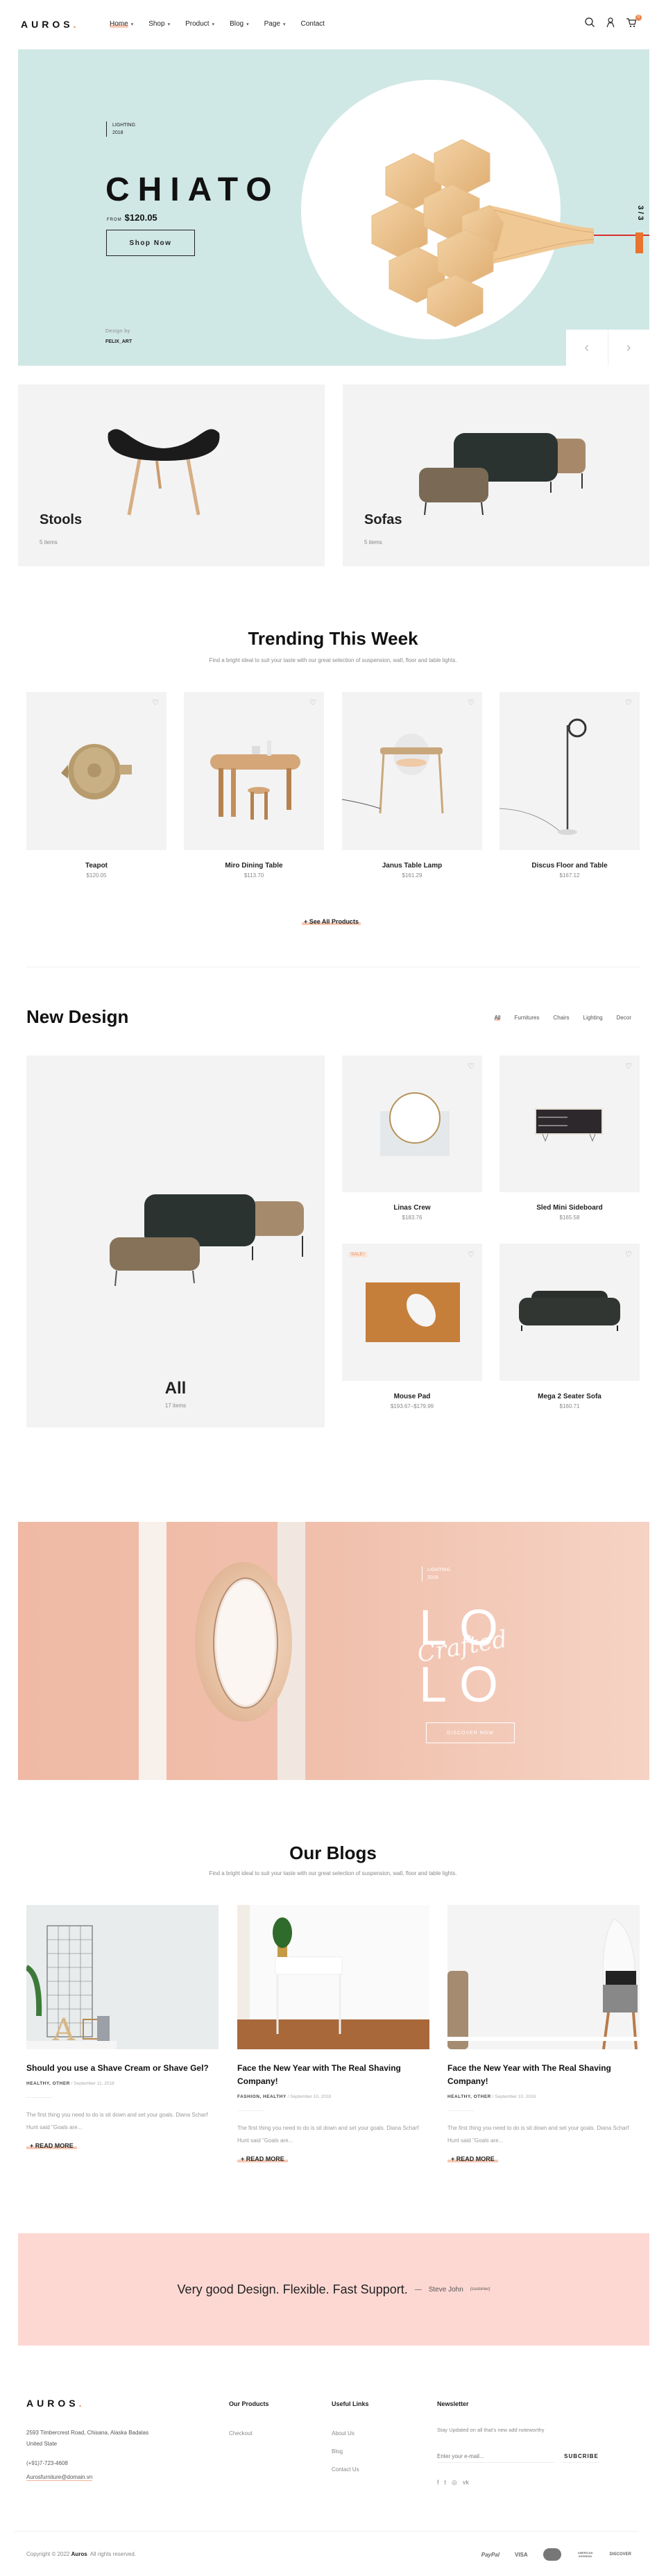 This screenshot has height=2576, width=666. I want to click on blog-photo-desk, so click(333, 1977).